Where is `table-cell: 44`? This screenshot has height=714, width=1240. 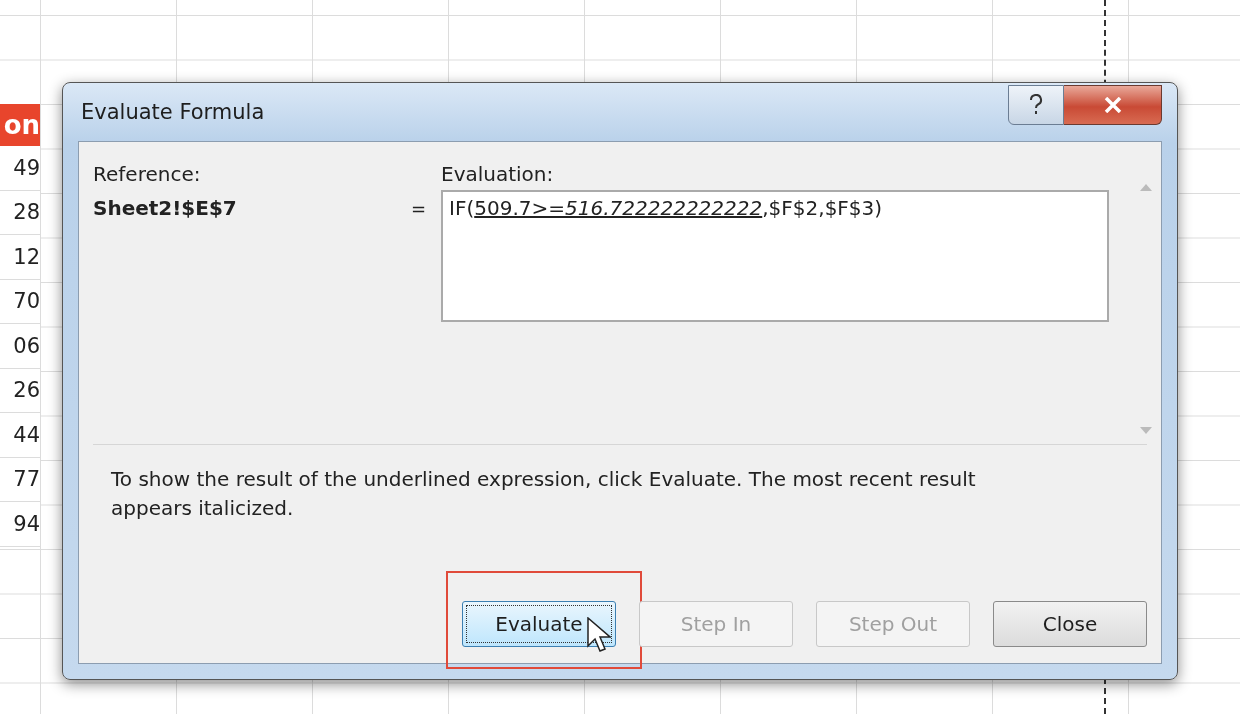 table-cell: 44 is located at coordinates (20, 435).